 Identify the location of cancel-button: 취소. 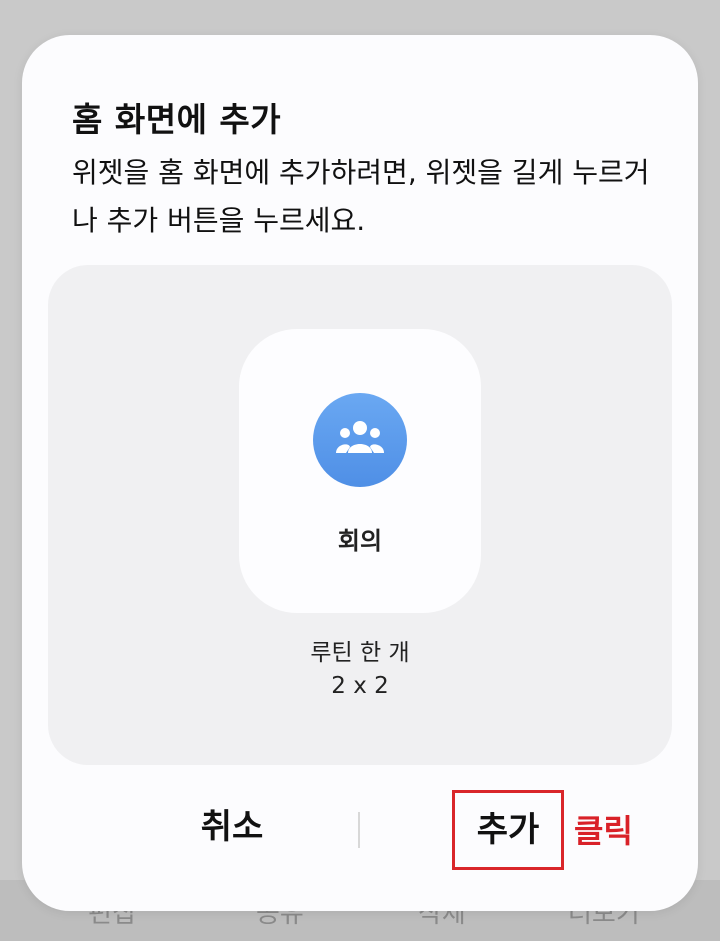
(232, 827).